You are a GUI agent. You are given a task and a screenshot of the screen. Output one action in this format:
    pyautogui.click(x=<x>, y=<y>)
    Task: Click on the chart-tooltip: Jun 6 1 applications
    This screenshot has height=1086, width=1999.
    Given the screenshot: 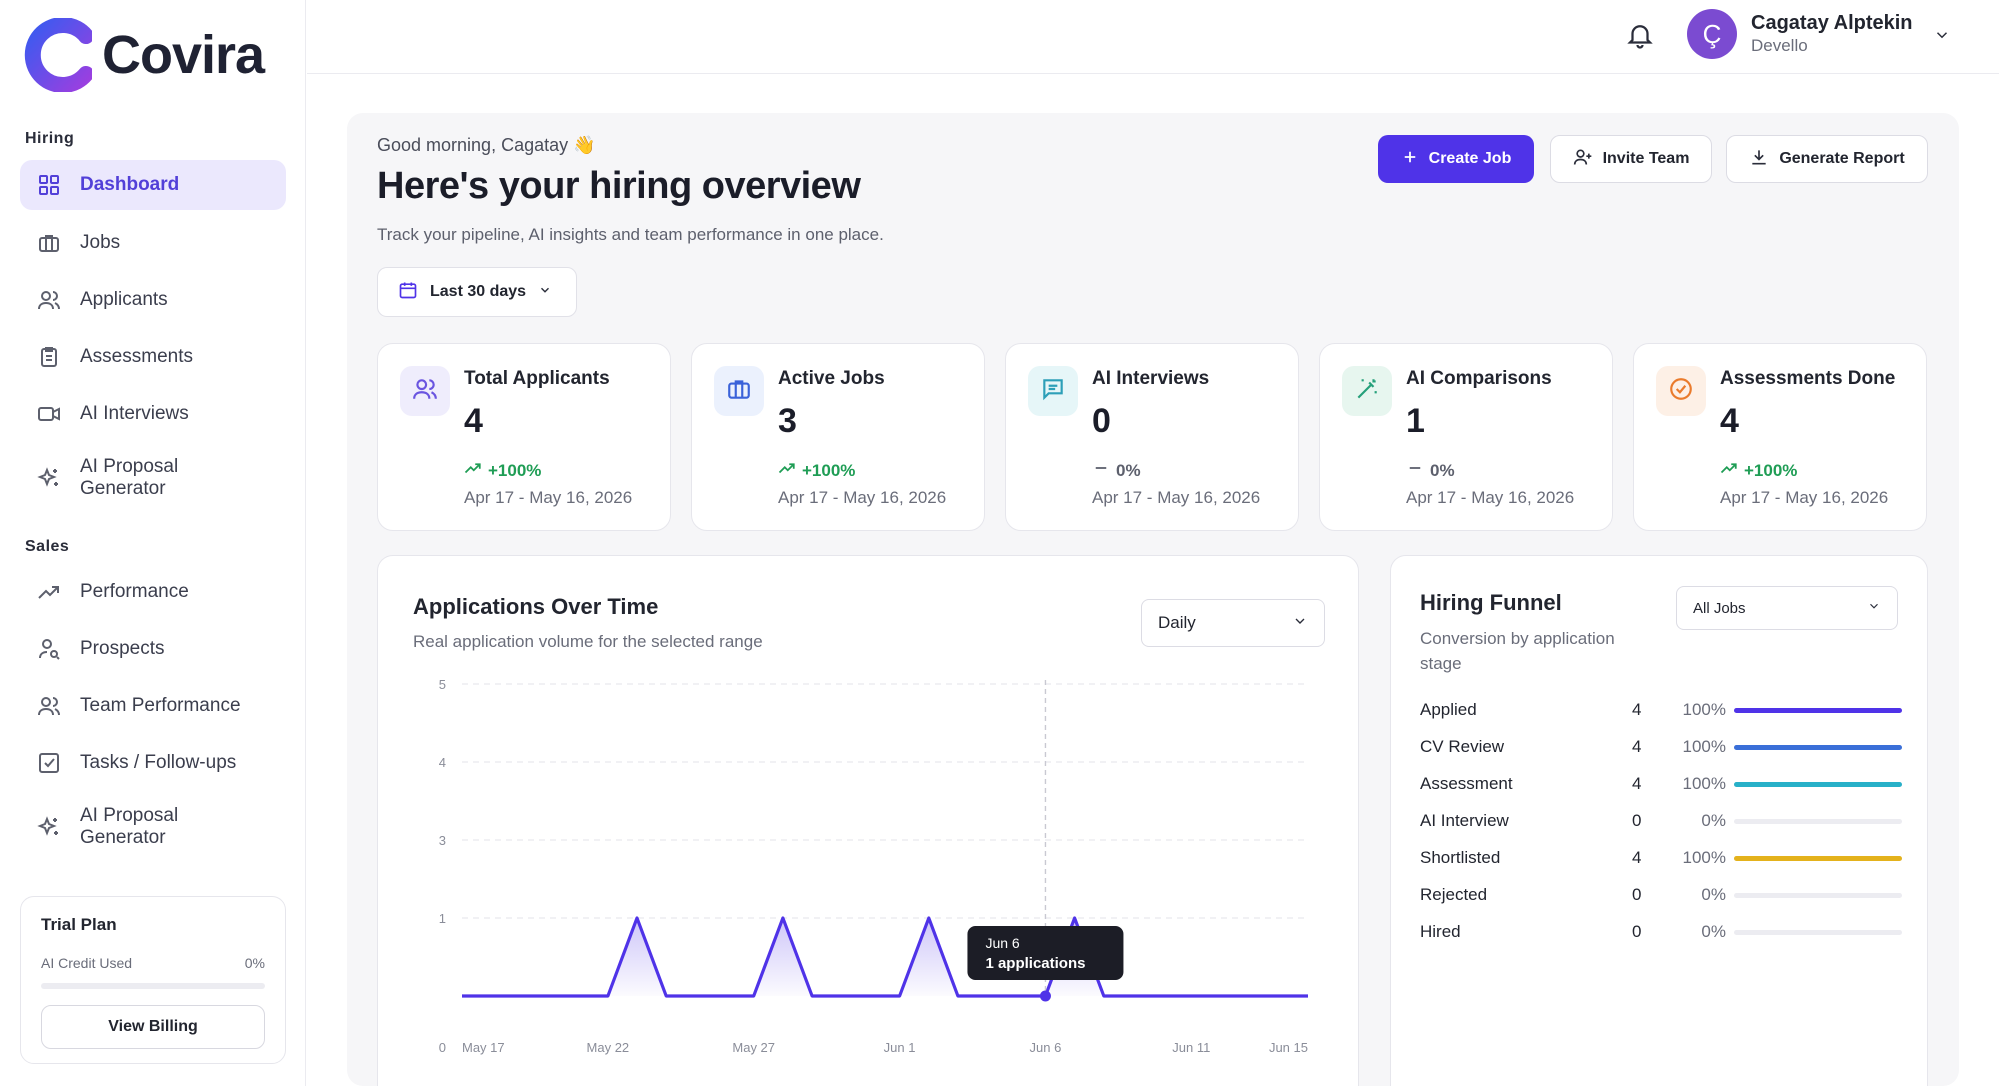 What is the action you would take?
    pyautogui.click(x=1045, y=953)
    